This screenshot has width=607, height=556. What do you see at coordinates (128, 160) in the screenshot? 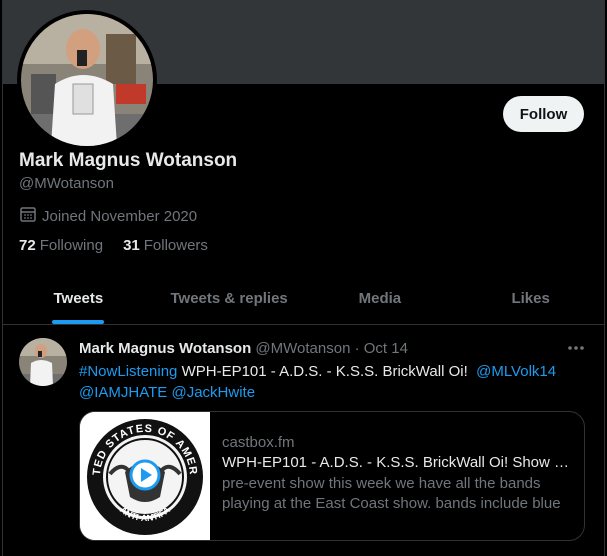
I see `profile-name: Mark Magnus Wotanson` at bounding box center [128, 160].